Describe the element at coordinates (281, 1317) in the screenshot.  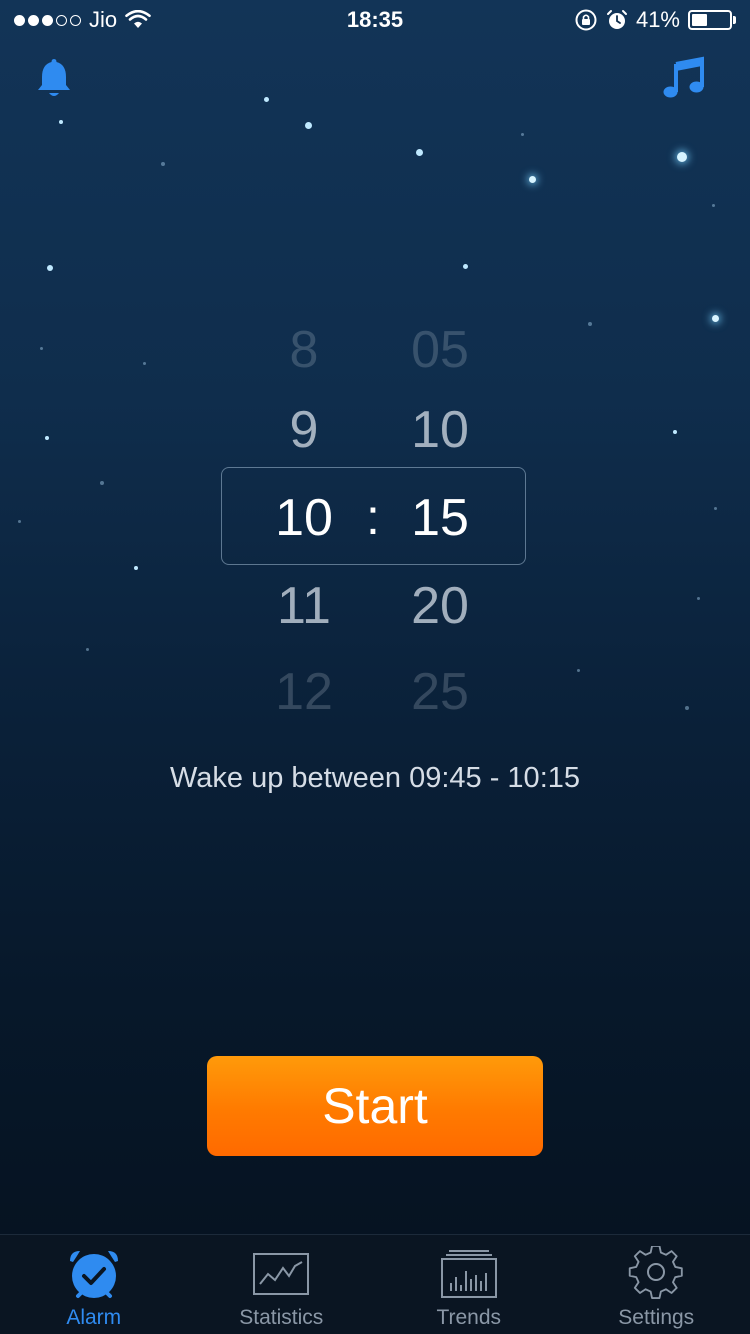
I see `tab-label: Statistics` at that location.